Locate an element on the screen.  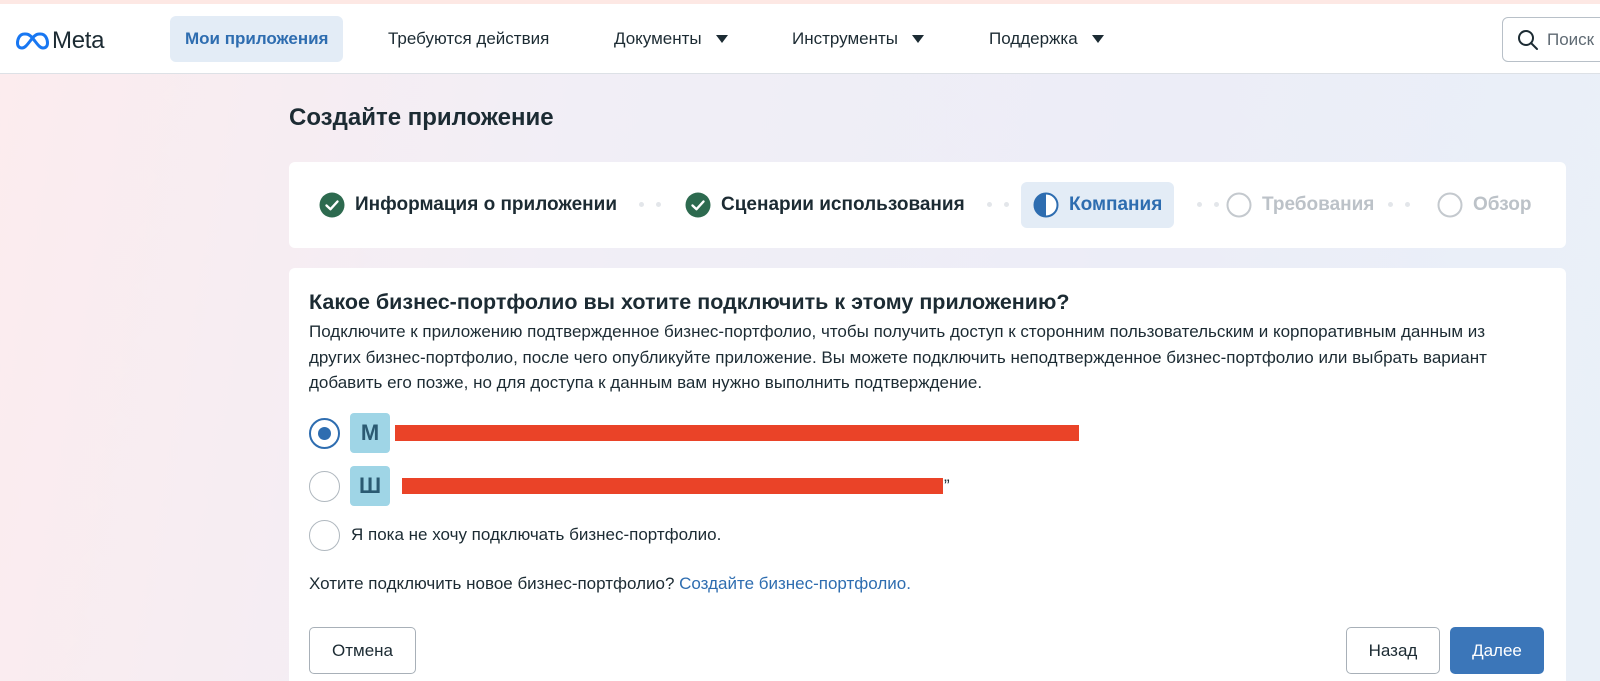
nav-support-label: Поддержка is located at coordinates (1033, 38).